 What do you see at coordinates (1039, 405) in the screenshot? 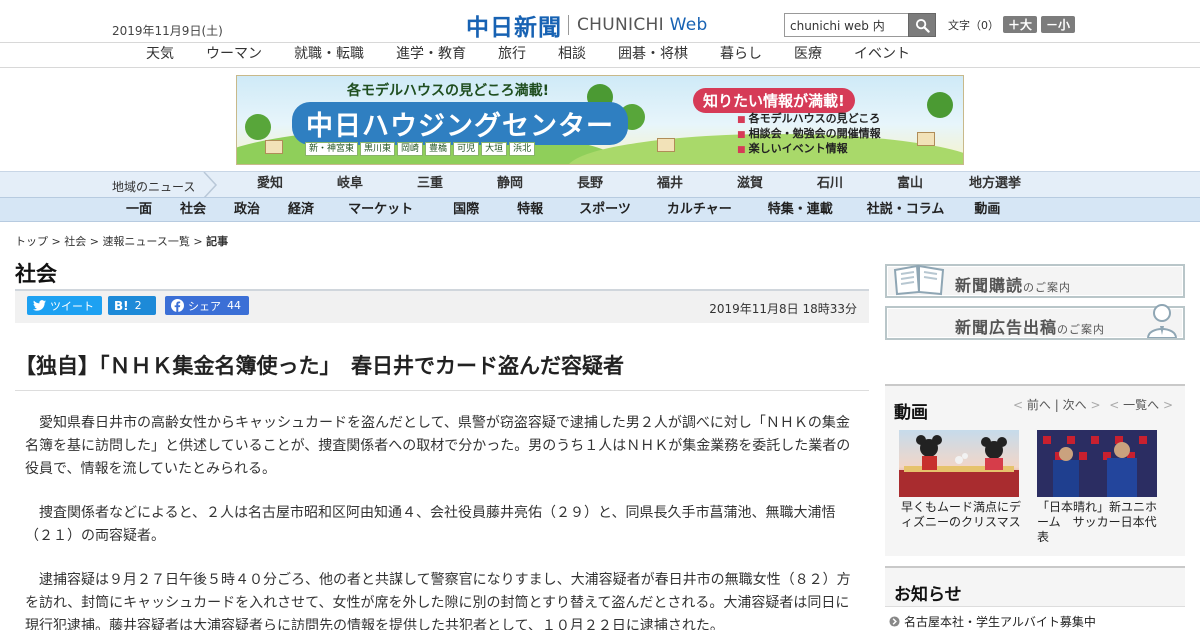
I see `video-prev-link: 前へ` at bounding box center [1039, 405].